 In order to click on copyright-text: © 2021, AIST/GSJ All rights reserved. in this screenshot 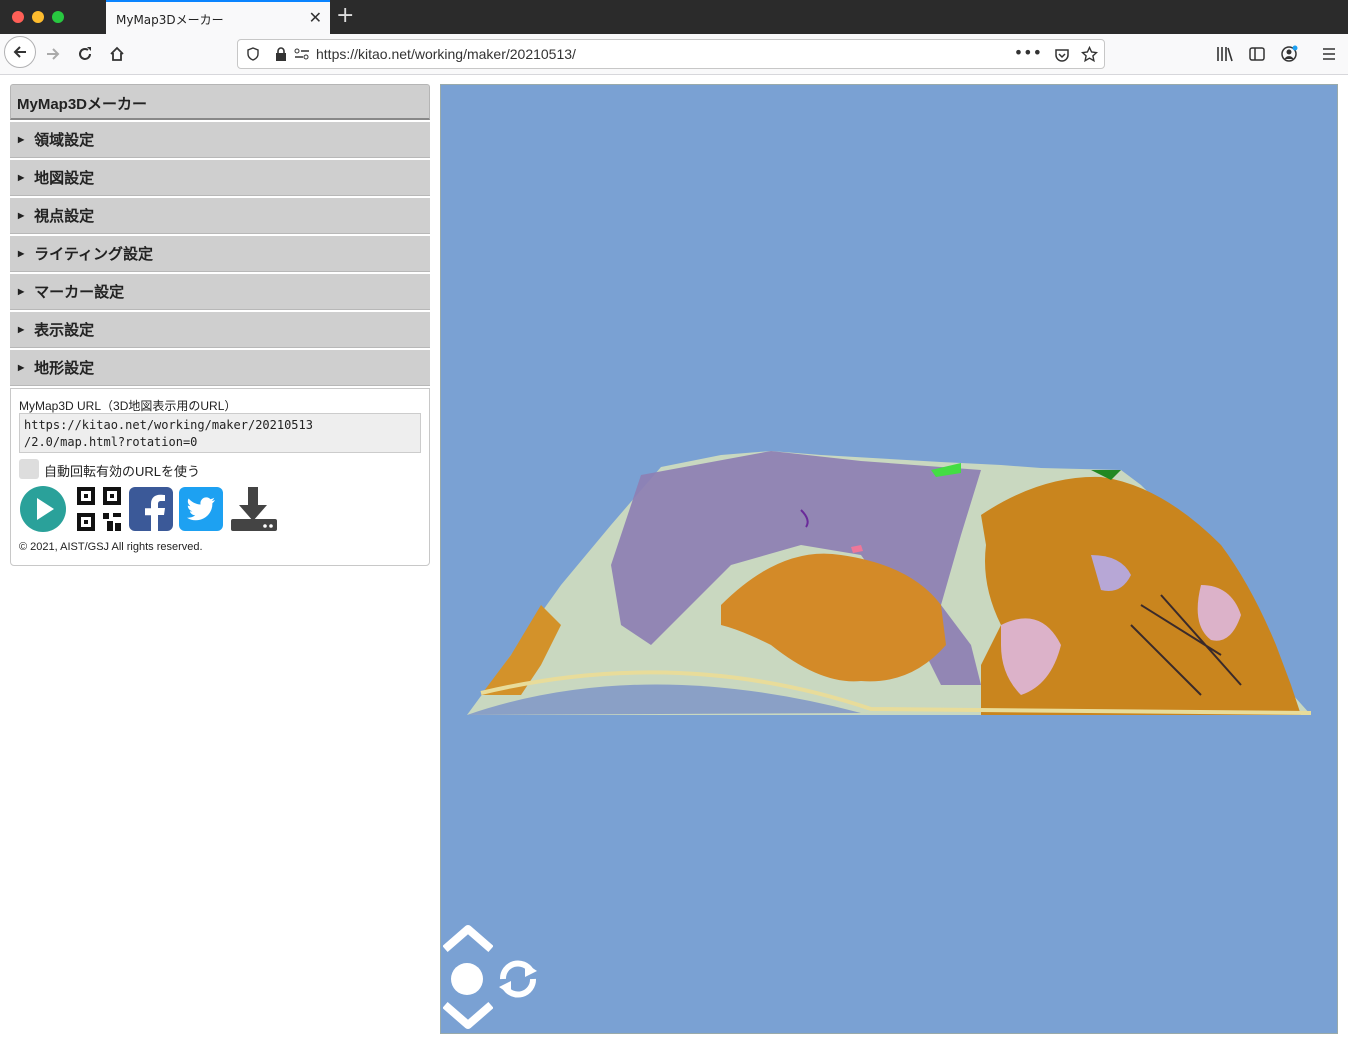, I will do `click(111, 547)`.